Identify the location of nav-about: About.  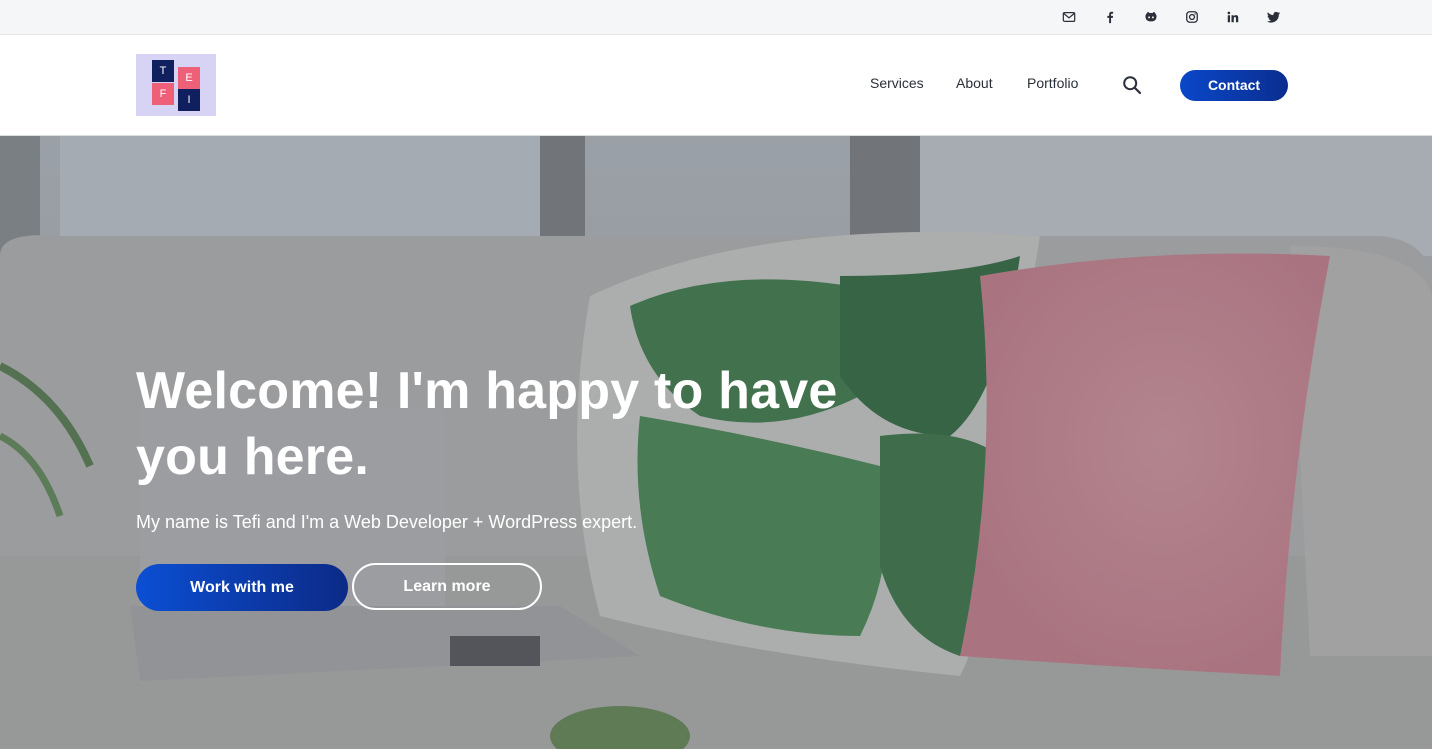
(974, 83).